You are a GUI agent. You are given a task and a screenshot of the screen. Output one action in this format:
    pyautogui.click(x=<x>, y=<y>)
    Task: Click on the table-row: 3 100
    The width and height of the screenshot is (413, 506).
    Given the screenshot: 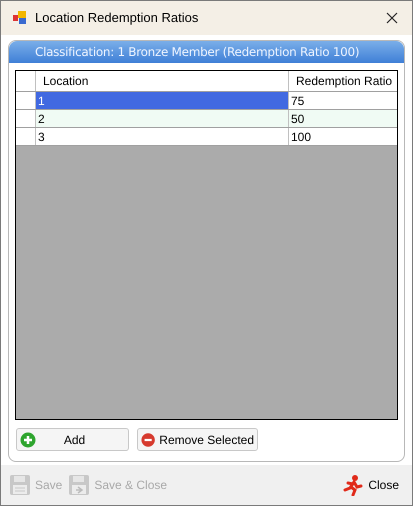 What is the action you would take?
    pyautogui.click(x=206, y=137)
    